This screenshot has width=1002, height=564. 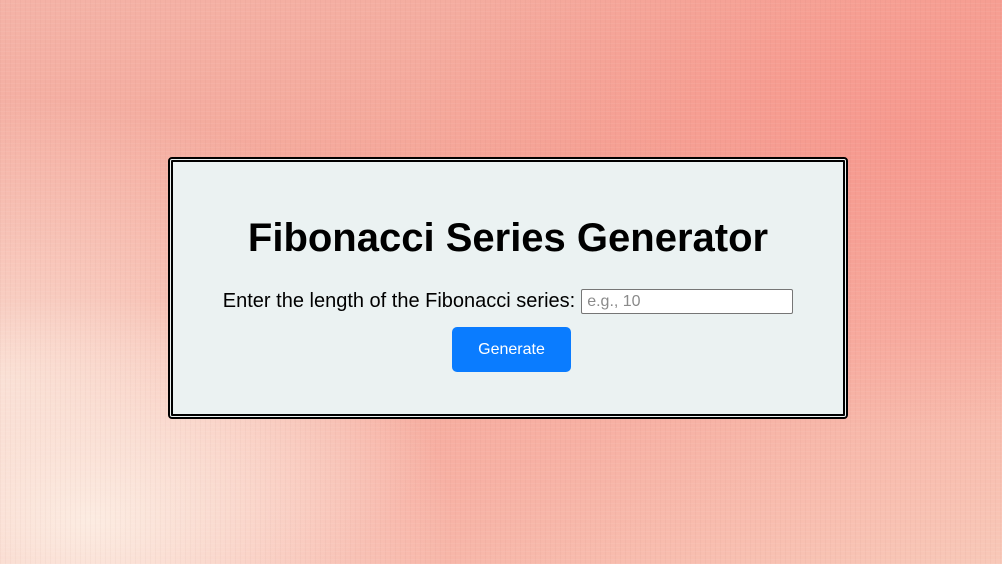 I want to click on page-title: Fibonacci Series Generator, so click(x=508, y=238).